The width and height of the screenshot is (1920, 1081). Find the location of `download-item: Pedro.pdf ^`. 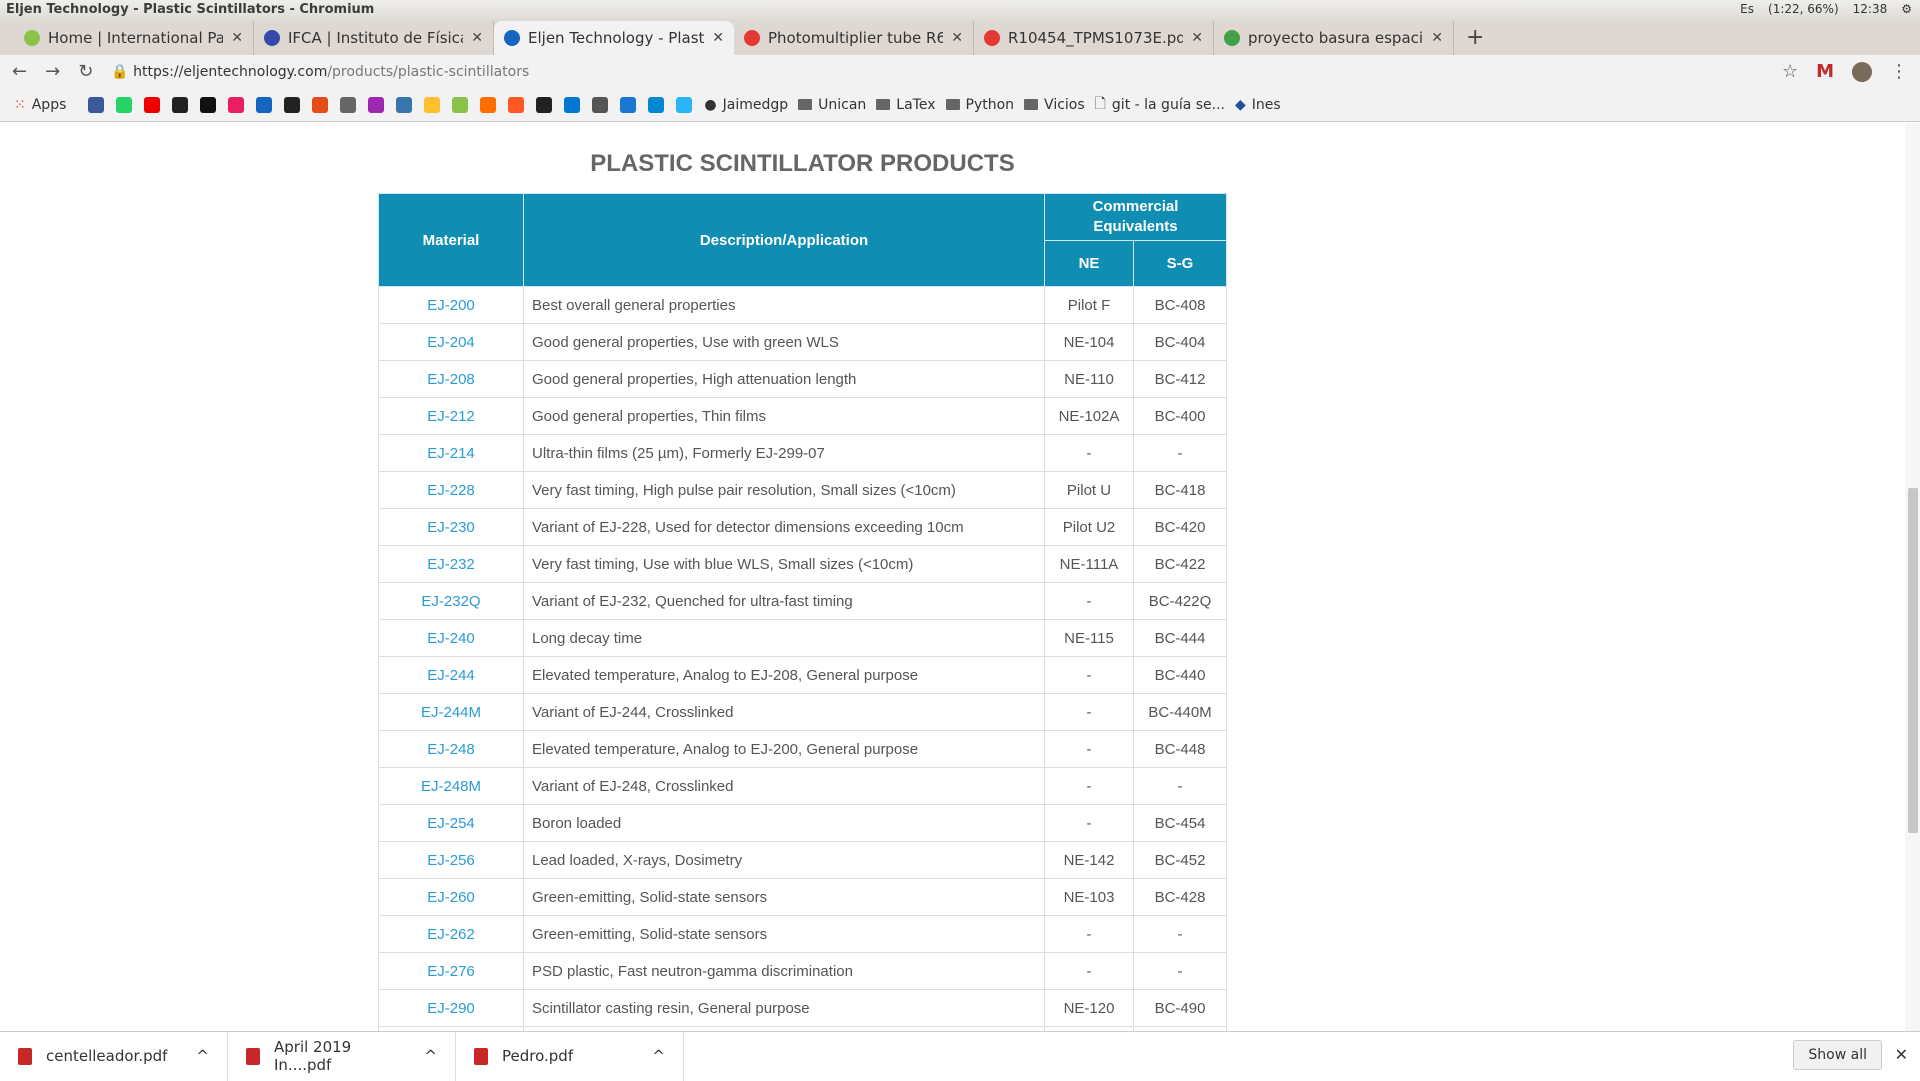

download-item: Pedro.pdf ^ is located at coordinates (570, 1056).